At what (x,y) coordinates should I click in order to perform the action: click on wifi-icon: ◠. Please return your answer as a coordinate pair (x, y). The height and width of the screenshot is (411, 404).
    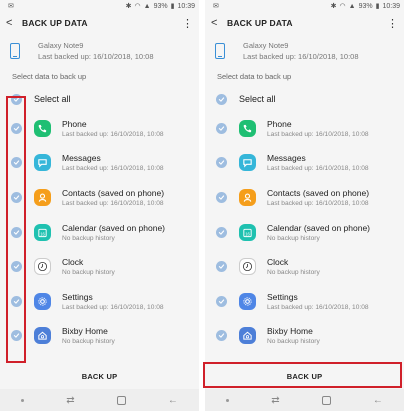
    Looking at the image, I should click on (137, 6).